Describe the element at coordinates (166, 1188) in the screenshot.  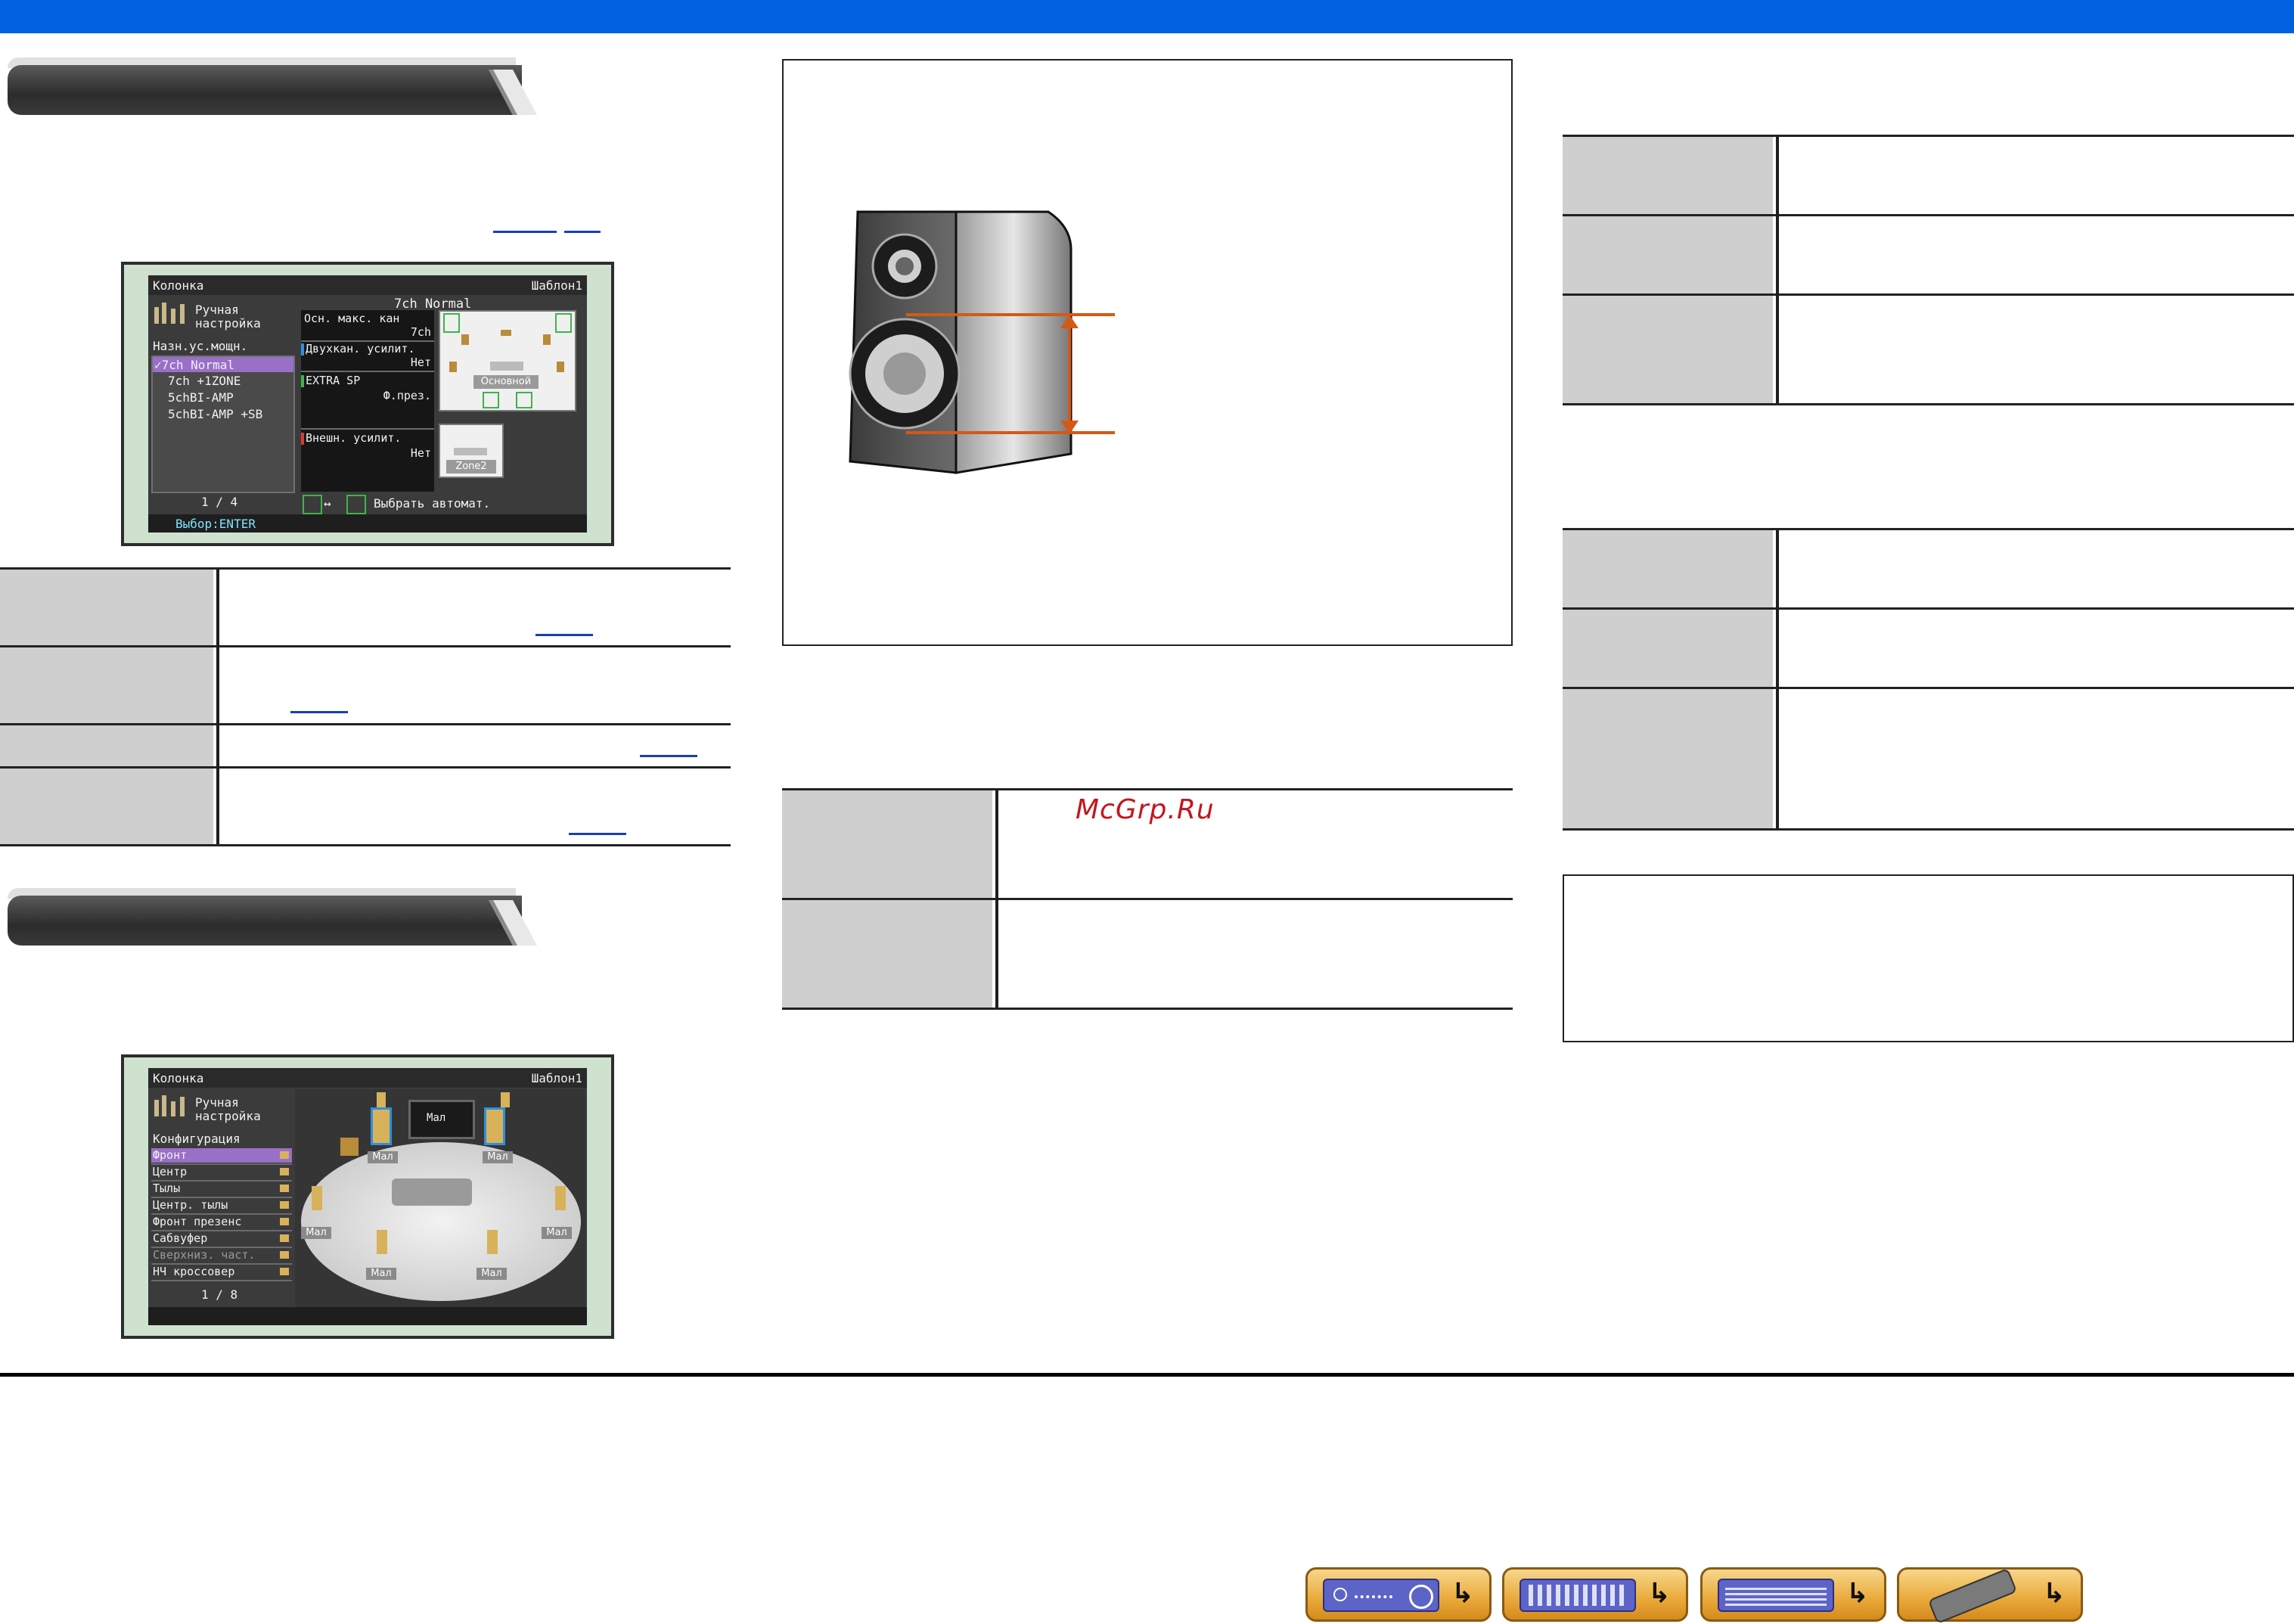
I see `list-item: Тылы` at that location.